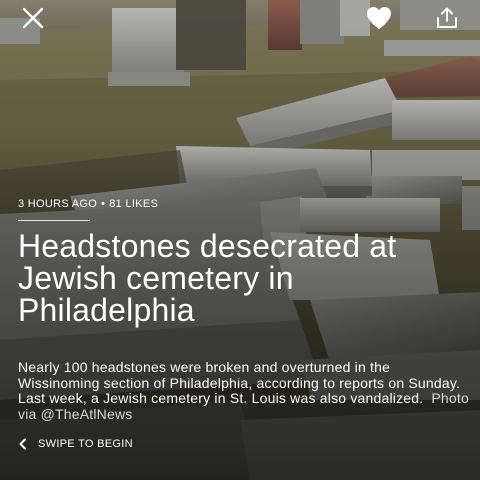 Image resolution: width=480 pixels, height=480 pixels. I want to click on share-icon, so click(447, 20).